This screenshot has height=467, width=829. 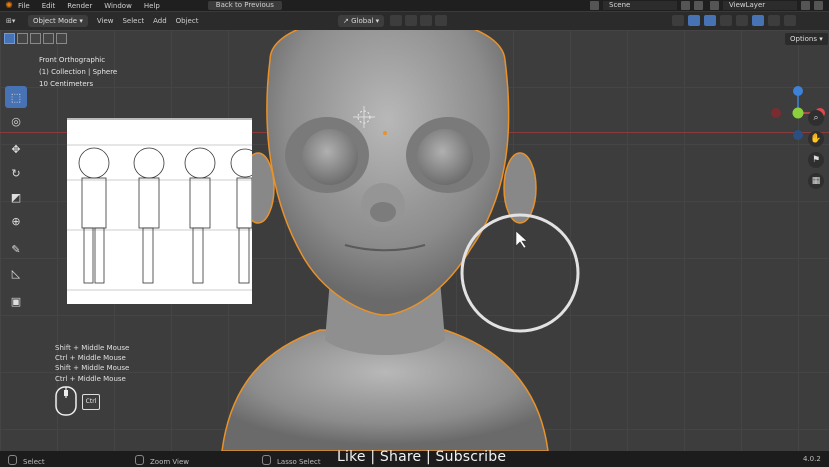 What do you see at coordinates (9, 38) in the screenshot?
I see `select-new-icon` at bounding box center [9, 38].